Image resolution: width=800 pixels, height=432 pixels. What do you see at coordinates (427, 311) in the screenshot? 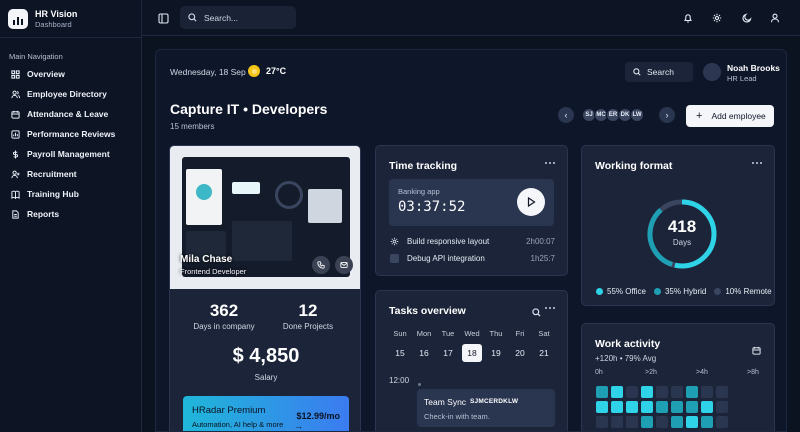
I see `tasks-overview-title: Tasks overview` at bounding box center [427, 311].